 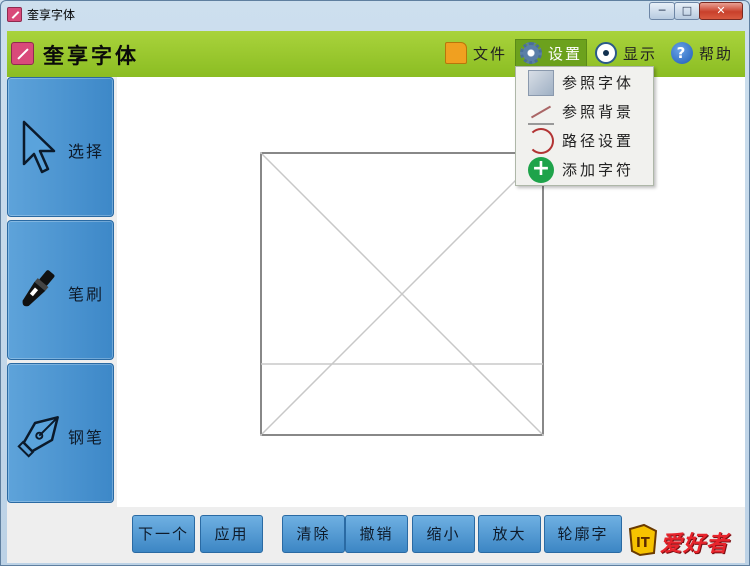 What do you see at coordinates (443, 534) in the screenshot?
I see `zoom-out-button: 缩小` at bounding box center [443, 534].